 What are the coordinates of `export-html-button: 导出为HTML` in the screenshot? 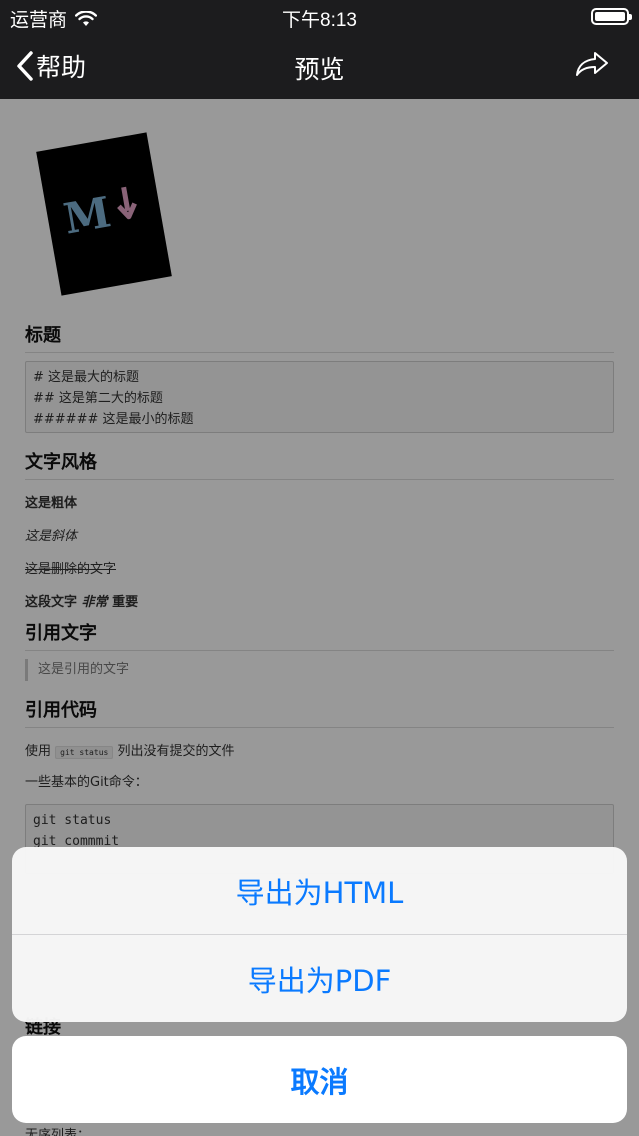 It's located at (319, 890).